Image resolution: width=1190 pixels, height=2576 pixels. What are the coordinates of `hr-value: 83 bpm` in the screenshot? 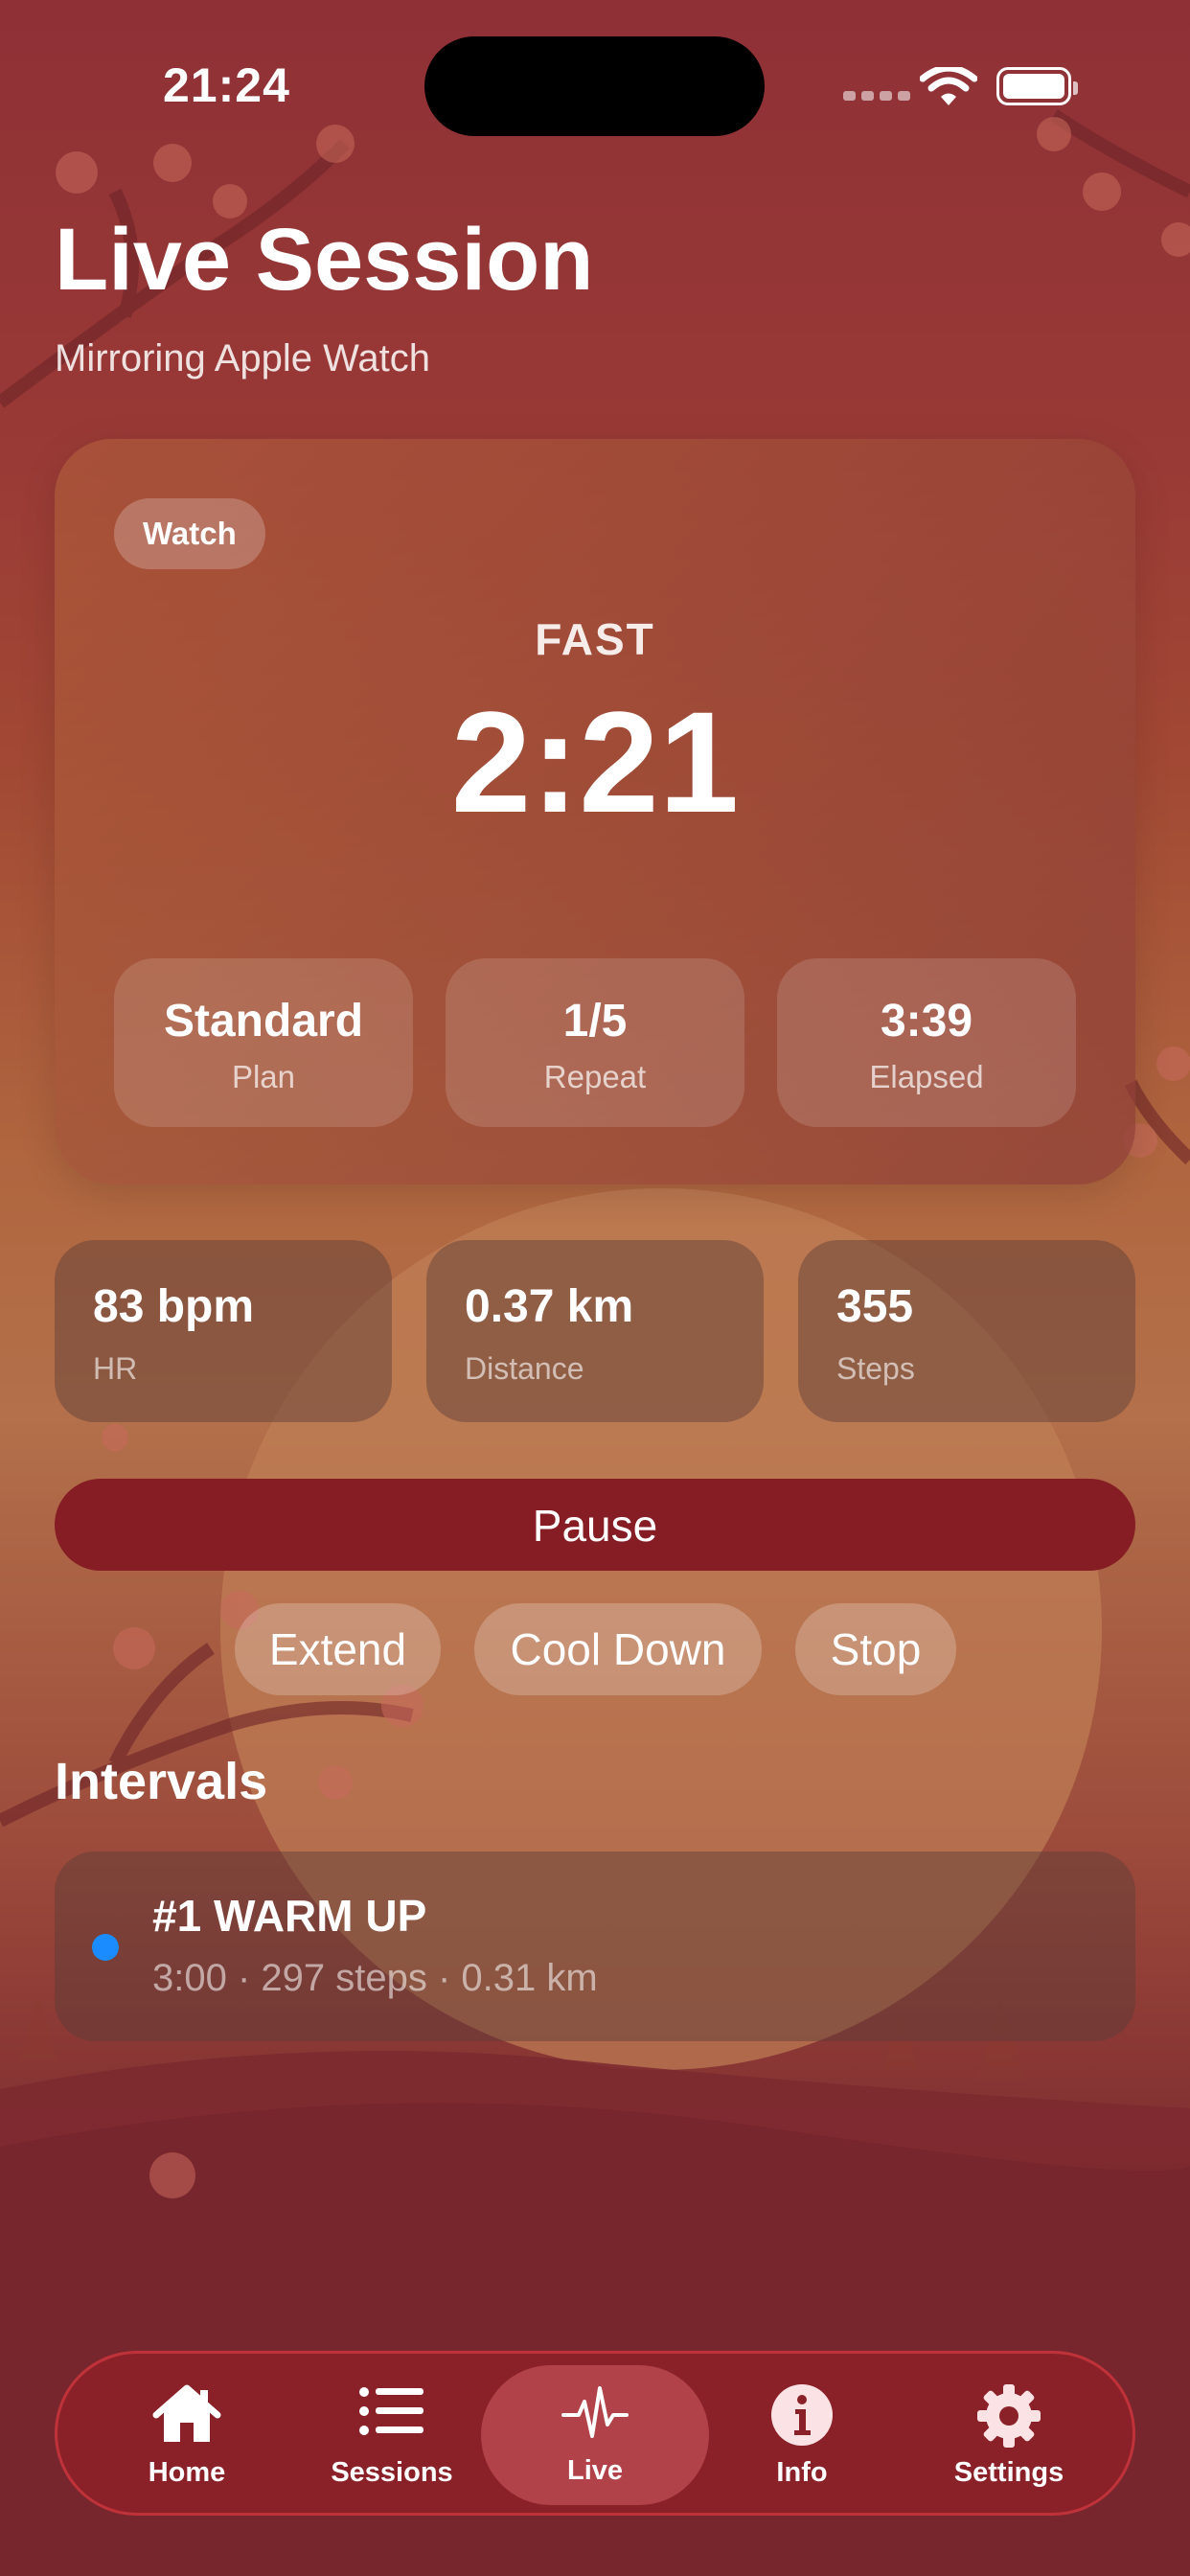 It's located at (174, 1306).